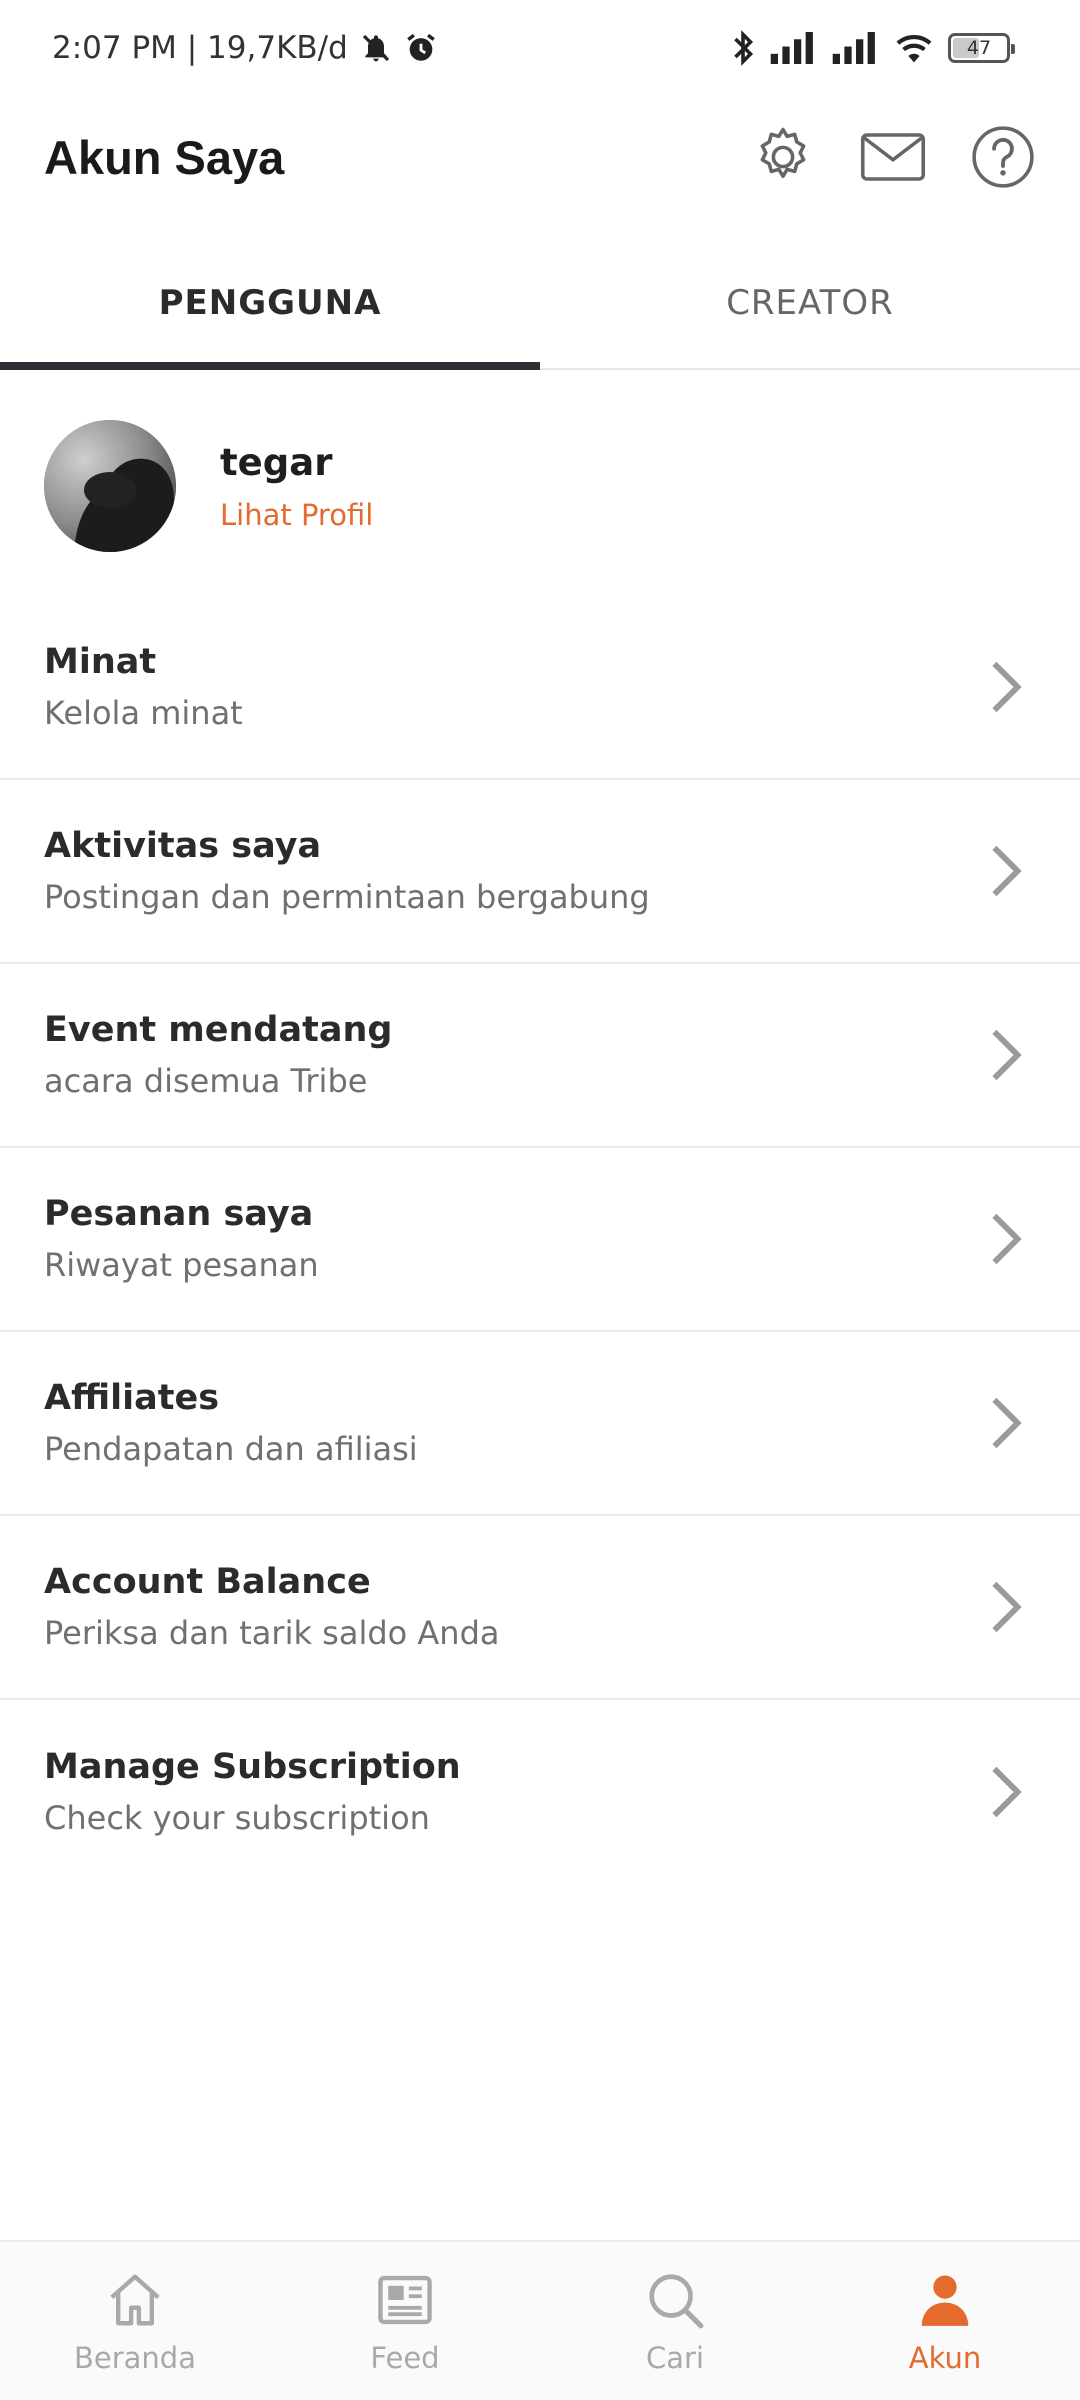 The height and width of the screenshot is (2400, 1080). What do you see at coordinates (135, 2358) in the screenshot?
I see `nav-label: Beranda` at bounding box center [135, 2358].